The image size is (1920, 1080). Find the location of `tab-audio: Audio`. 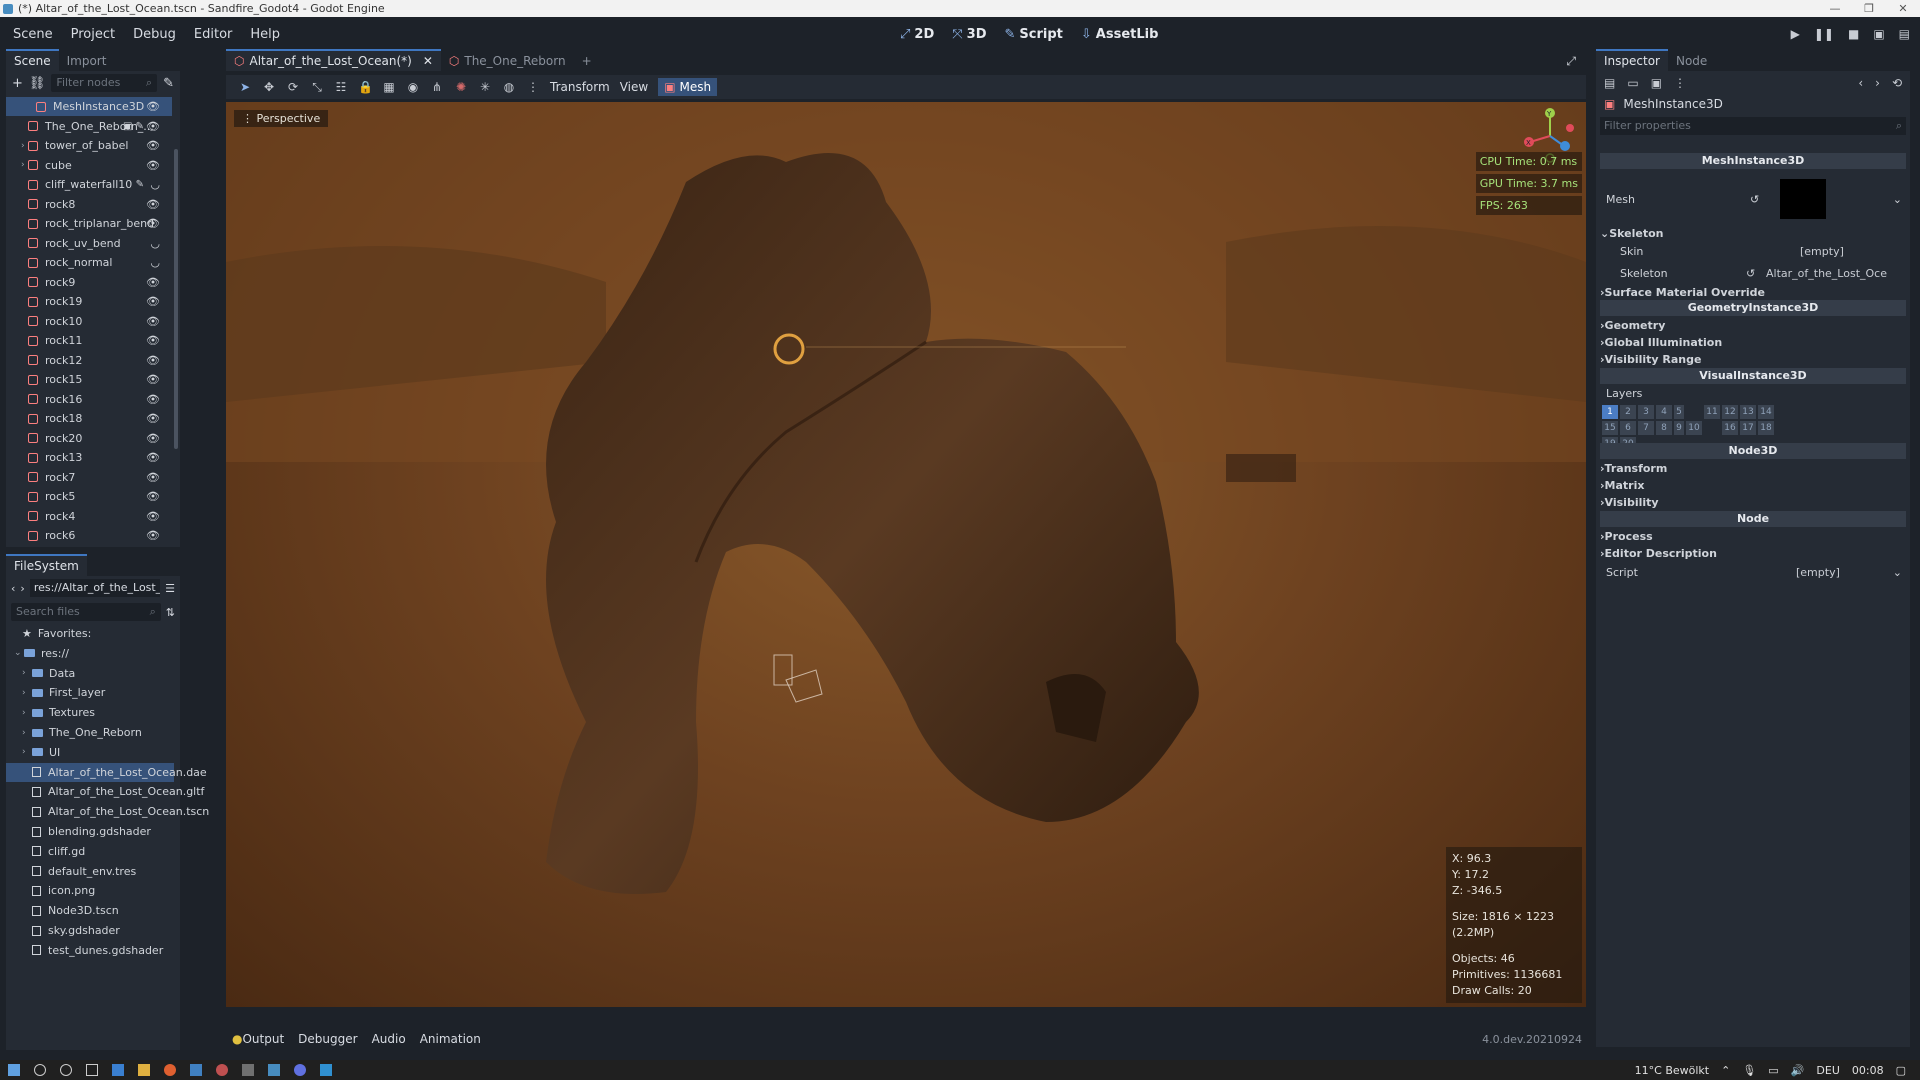

tab-audio: Audio is located at coordinates (389, 1039).